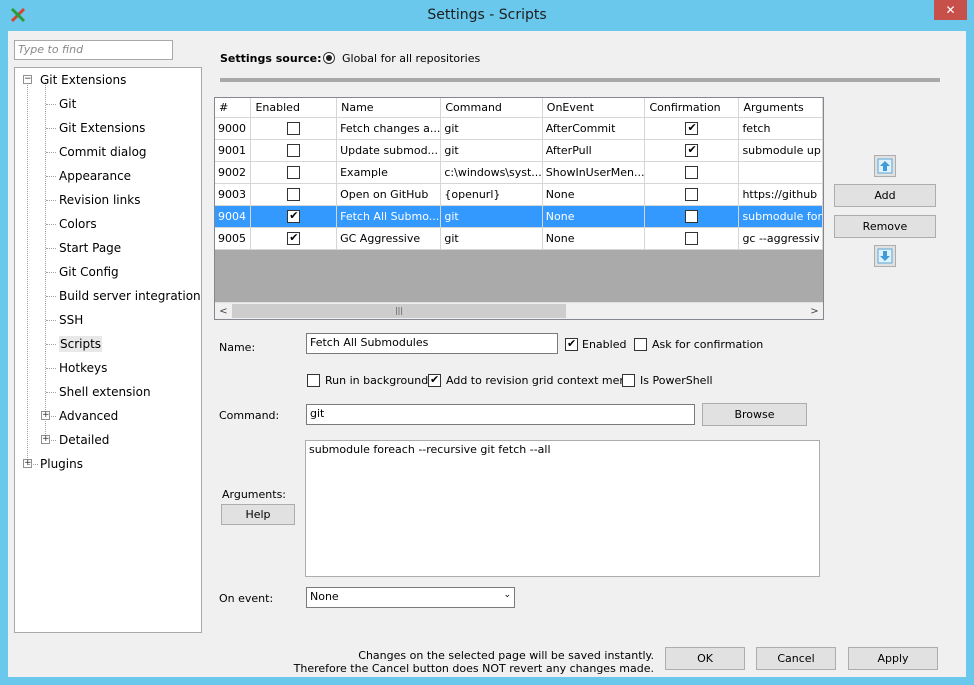 The width and height of the screenshot is (974, 685). I want to click on tree-item-label: Colors, so click(78, 224).